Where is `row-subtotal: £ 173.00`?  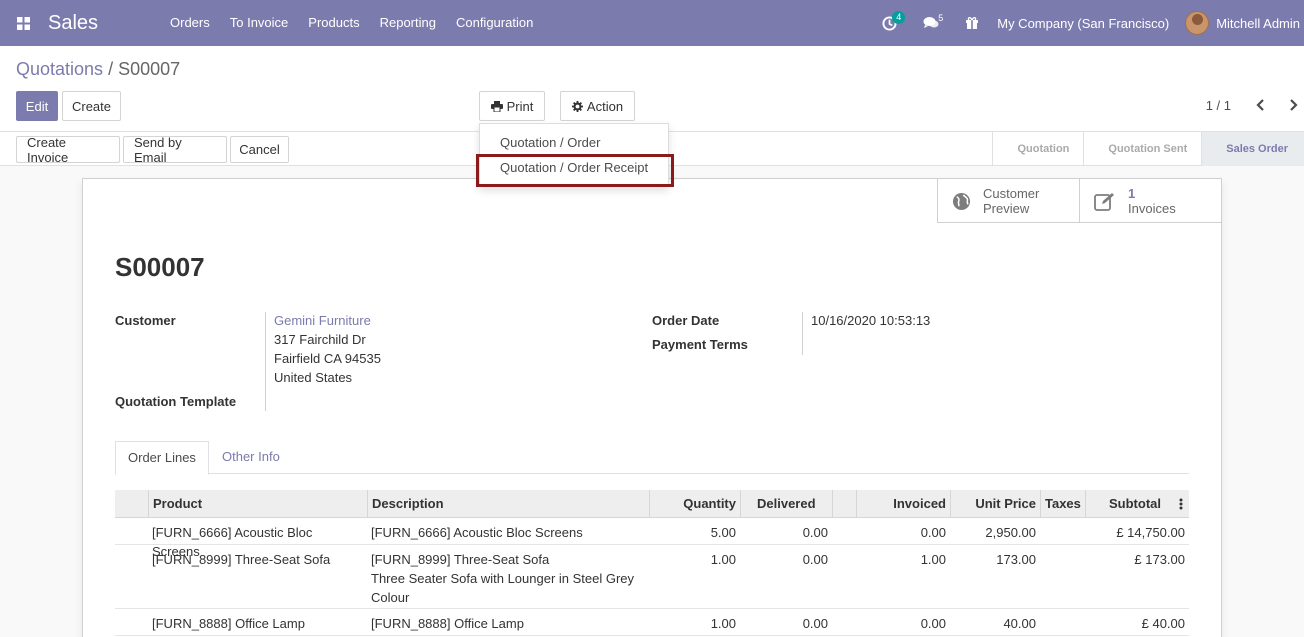 row-subtotal: £ 173.00 is located at coordinates (1159, 559).